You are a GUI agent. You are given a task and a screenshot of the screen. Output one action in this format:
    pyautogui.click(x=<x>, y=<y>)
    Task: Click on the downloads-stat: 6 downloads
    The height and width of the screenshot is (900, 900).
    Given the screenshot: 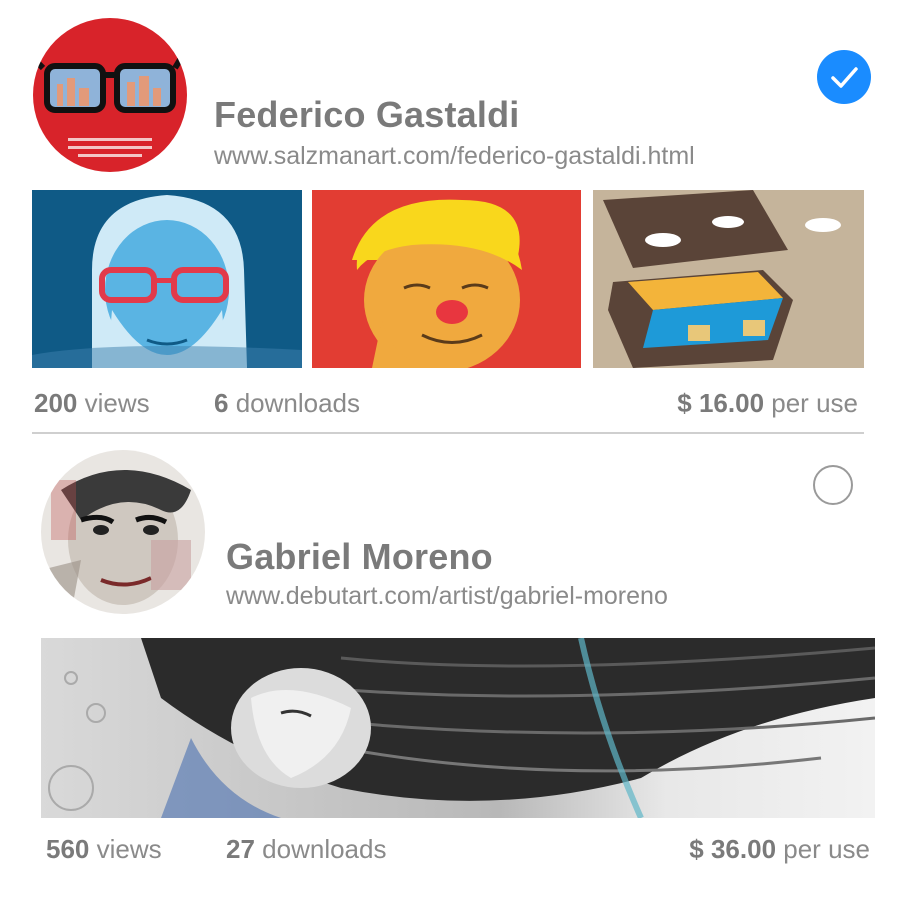 What is the action you would take?
    pyautogui.click(x=287, y=403)
    